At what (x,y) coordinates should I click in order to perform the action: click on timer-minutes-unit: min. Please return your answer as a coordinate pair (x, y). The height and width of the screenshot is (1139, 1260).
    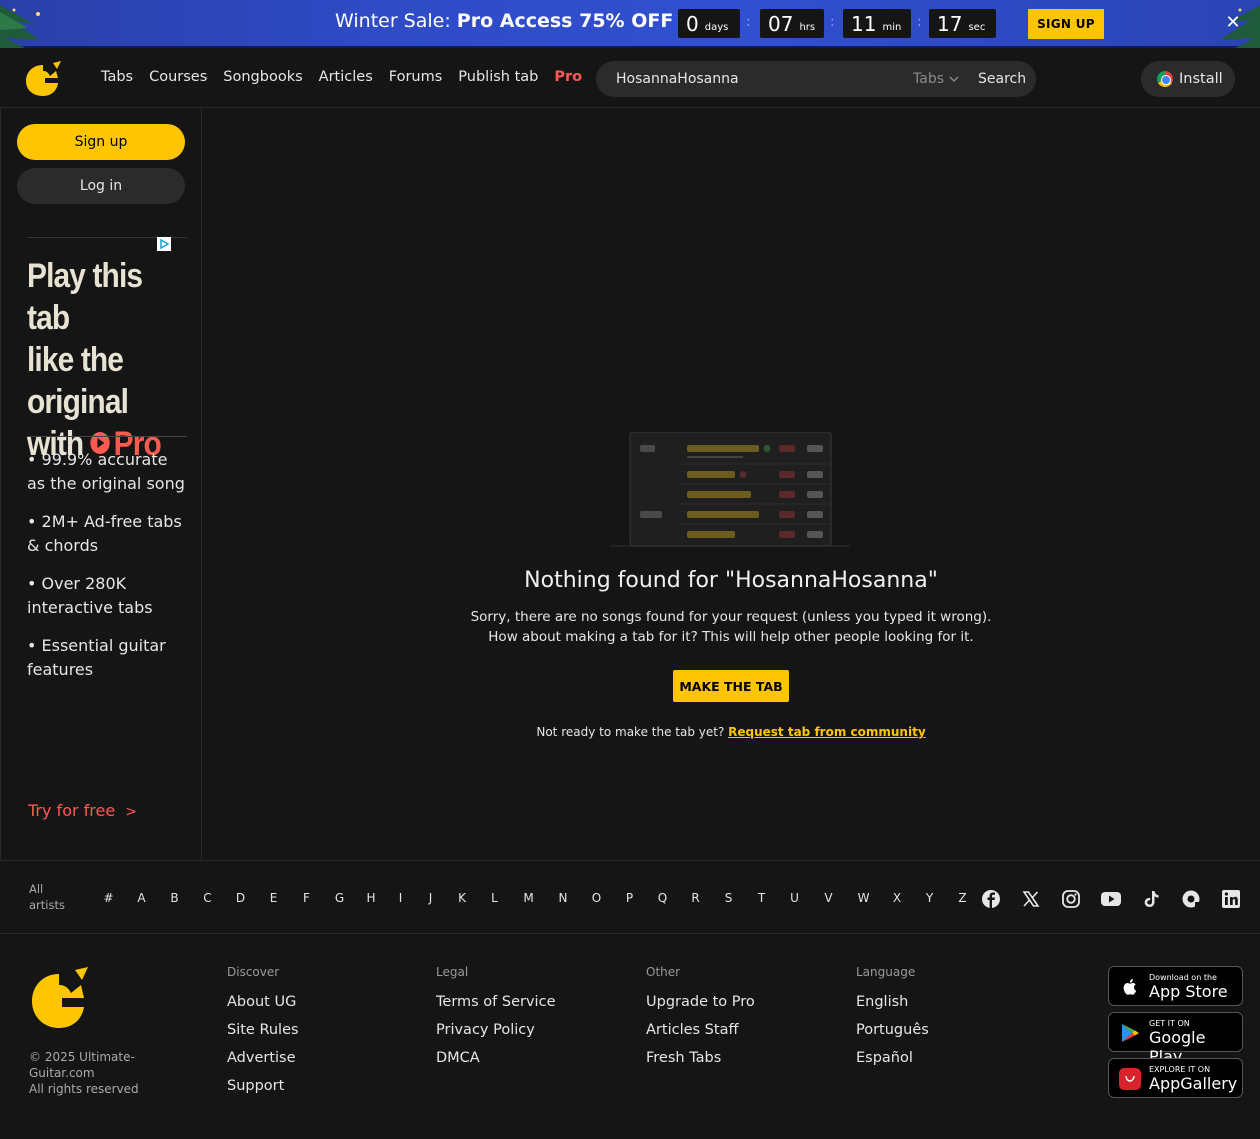
    Looking at the image, I should click on (892, 27).